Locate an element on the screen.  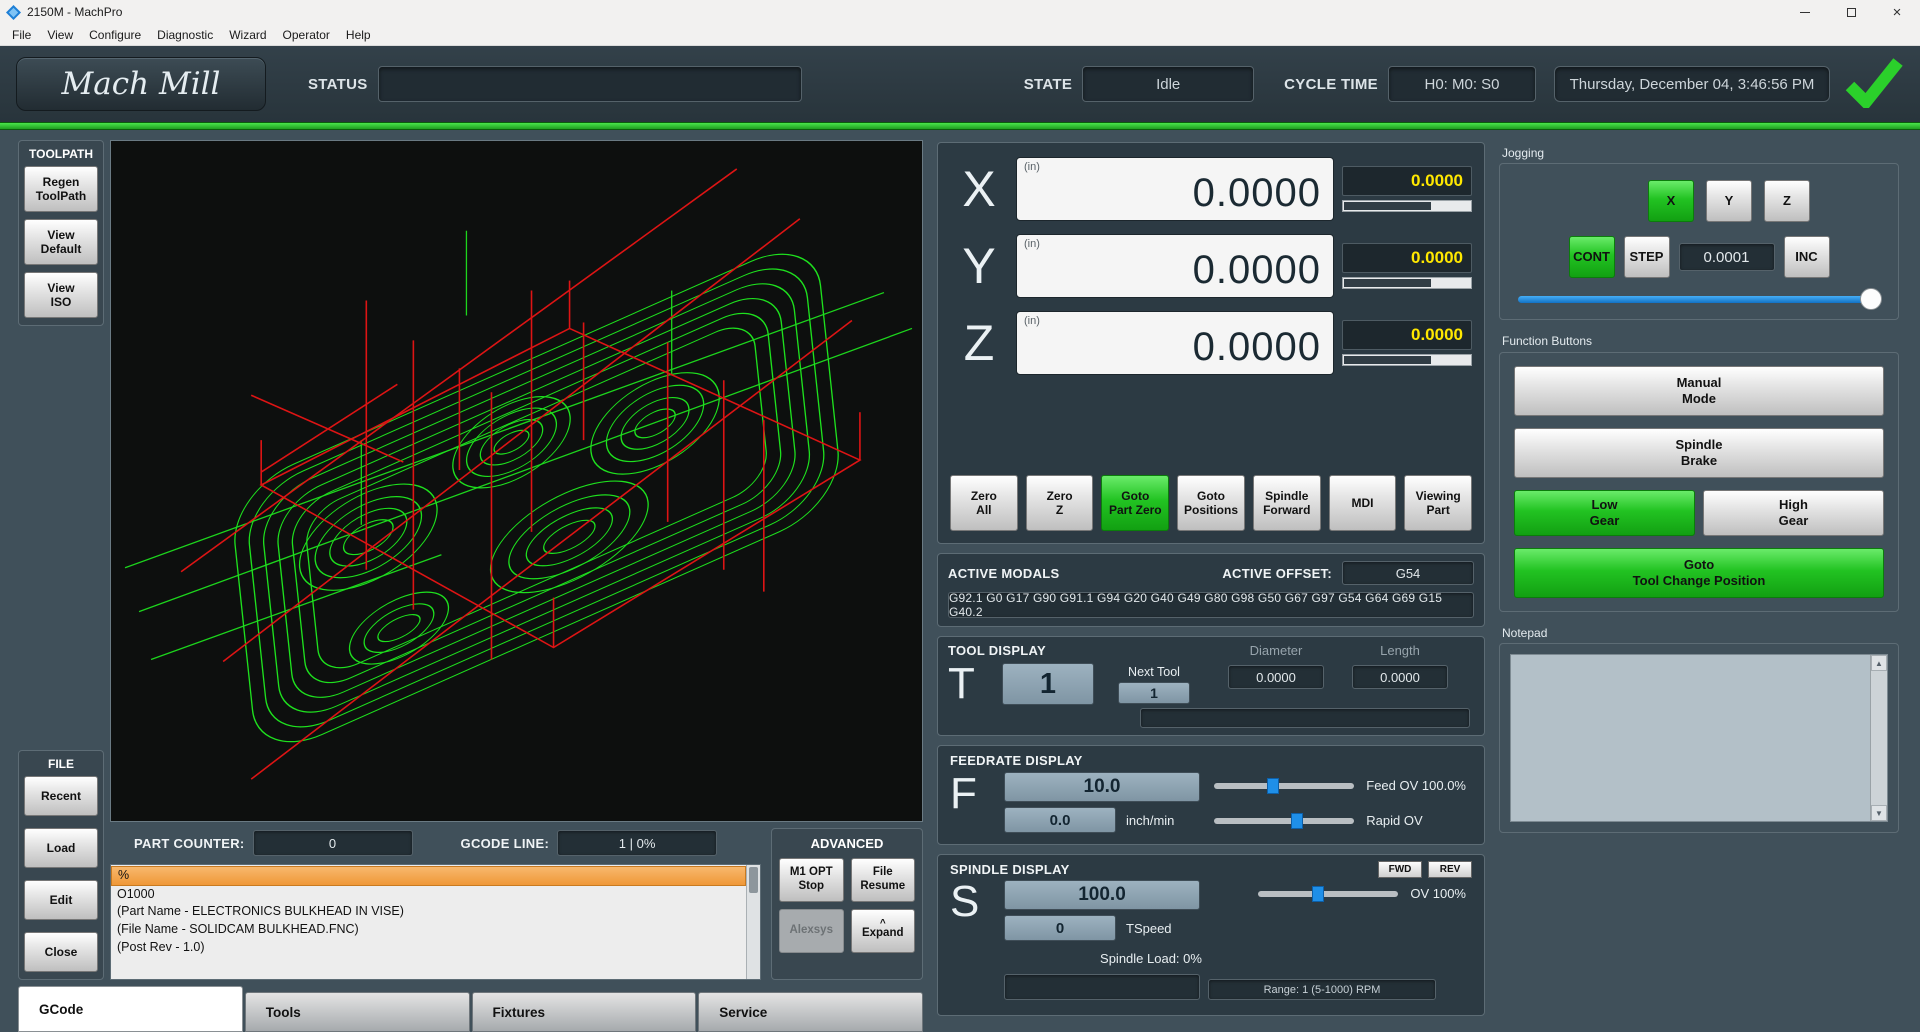
menu-help: Help is located at coordinates (358, 35).